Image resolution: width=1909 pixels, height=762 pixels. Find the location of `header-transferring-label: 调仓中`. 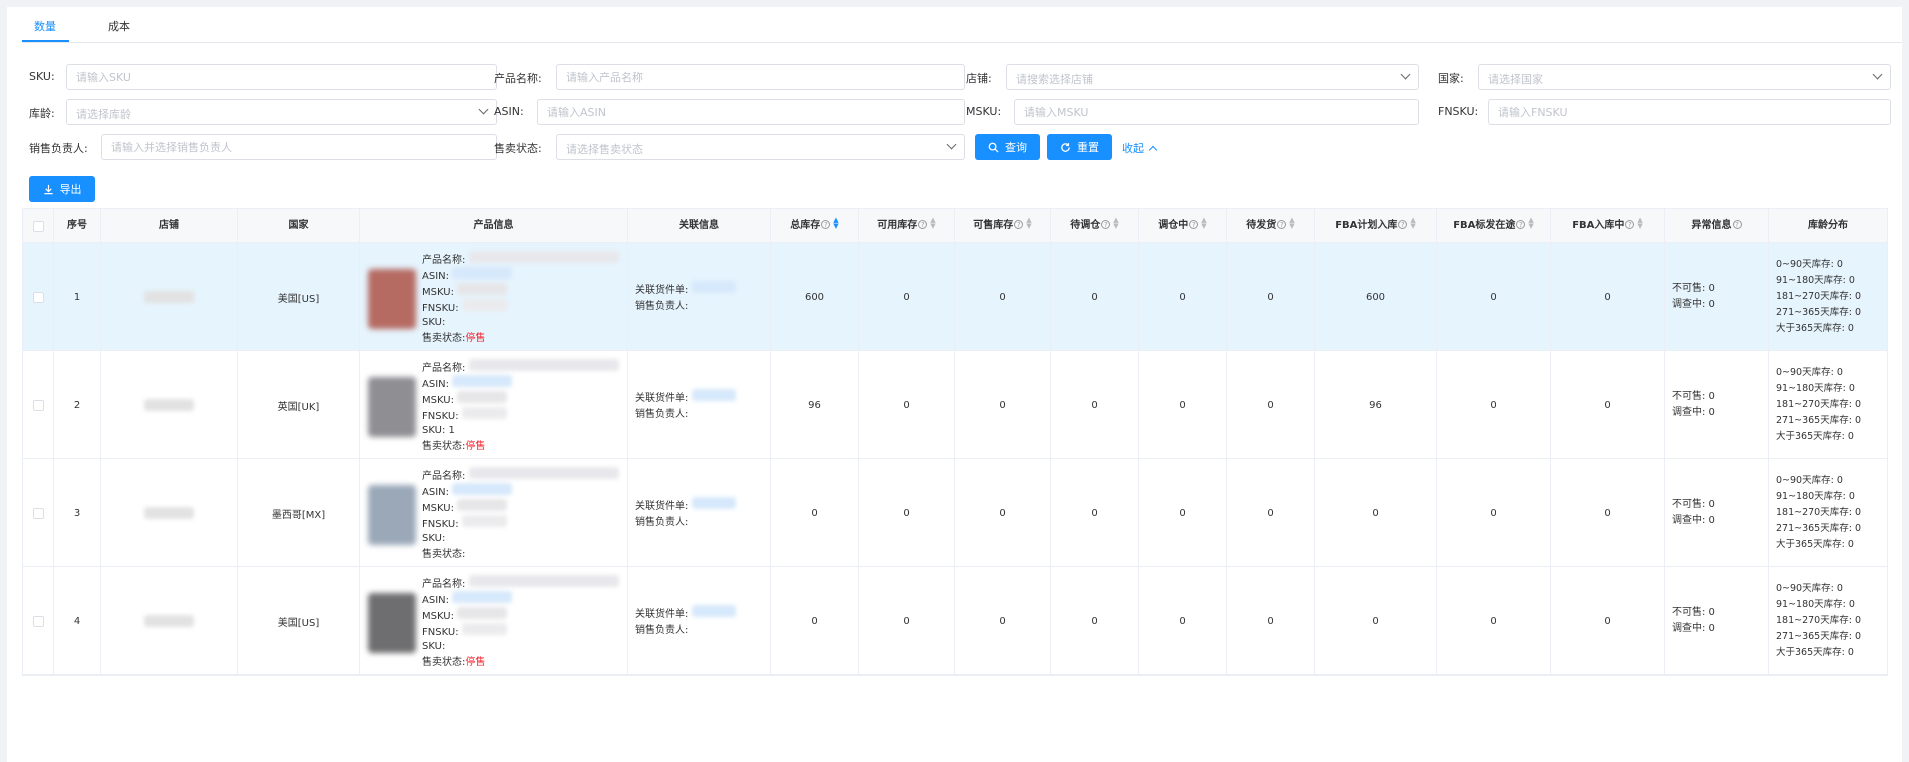

header-transferring-label: 调仓中 is located at coordinates (1173, 225).